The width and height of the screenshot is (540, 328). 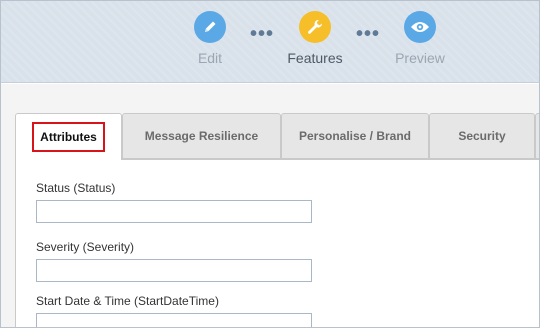 I want to click on wrench-icon, so click(x=315, y=27).